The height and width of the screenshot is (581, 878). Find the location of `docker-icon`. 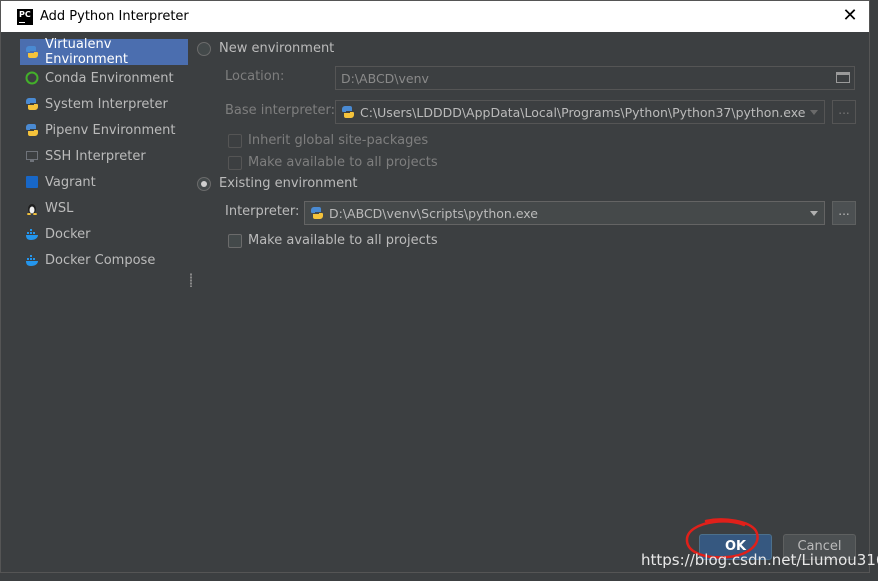

docker-icon is located at coordinates (32, 234).